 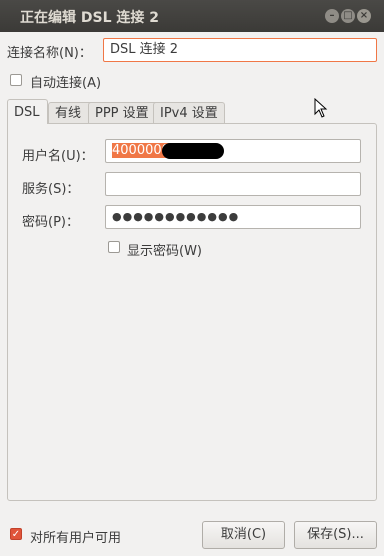 I want to click on username-input: 4000000, so click(x=233, y=151).